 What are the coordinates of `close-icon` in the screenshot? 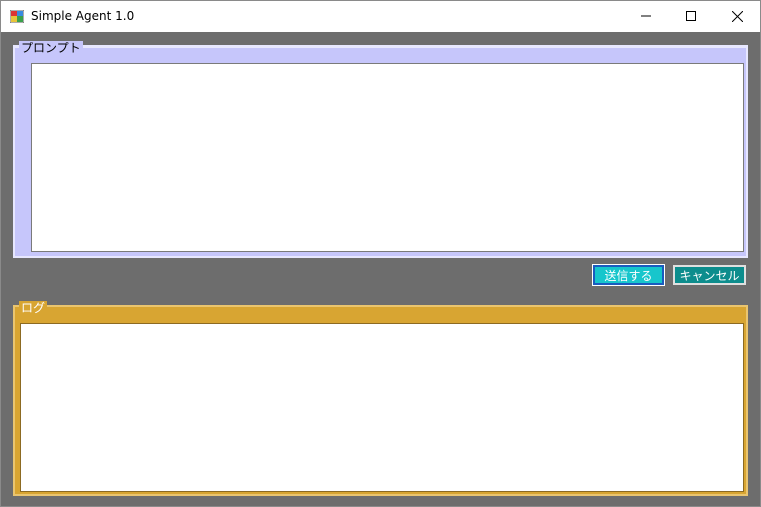 It's located at (737, 16).